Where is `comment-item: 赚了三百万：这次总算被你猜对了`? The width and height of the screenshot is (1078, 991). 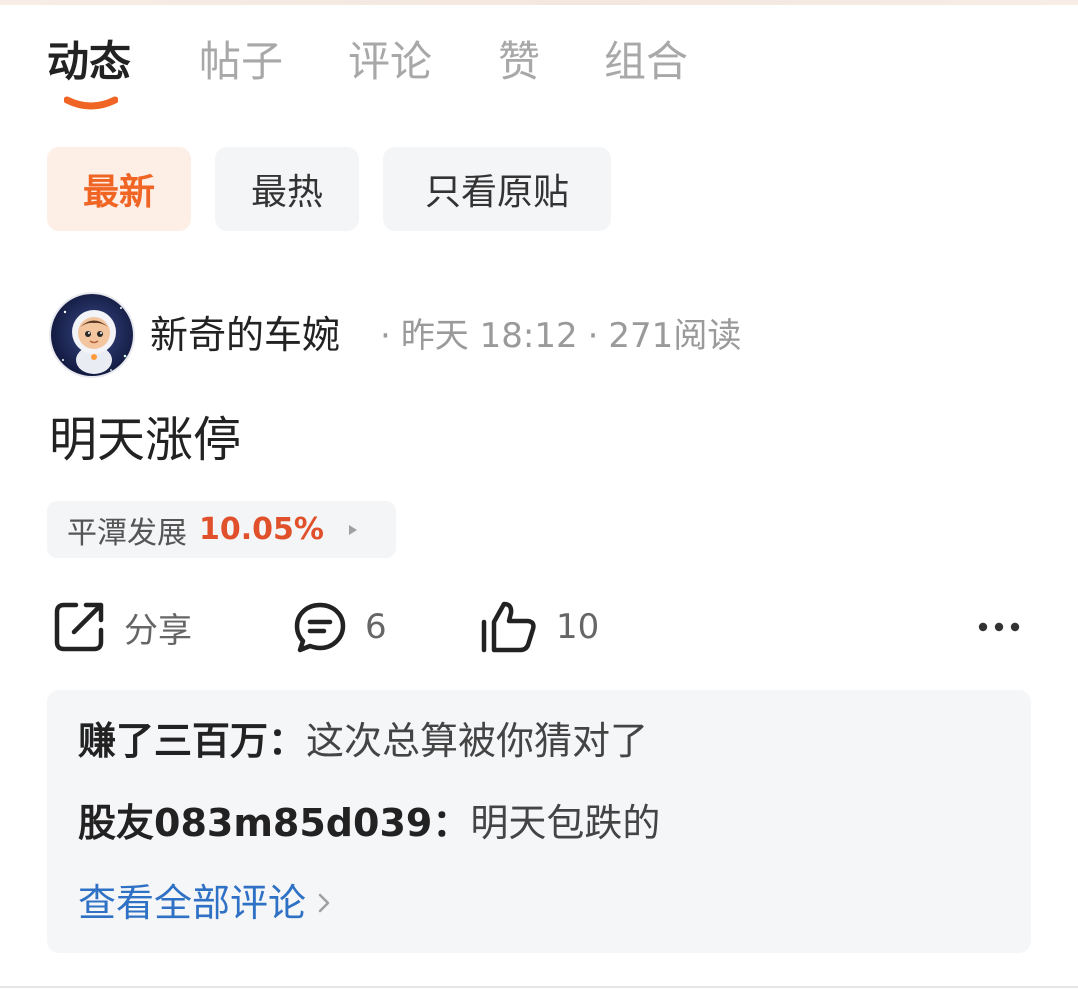
comment-item: 赚了三百万：这次总算被你猜对了 is located at coordinates (363, 741).